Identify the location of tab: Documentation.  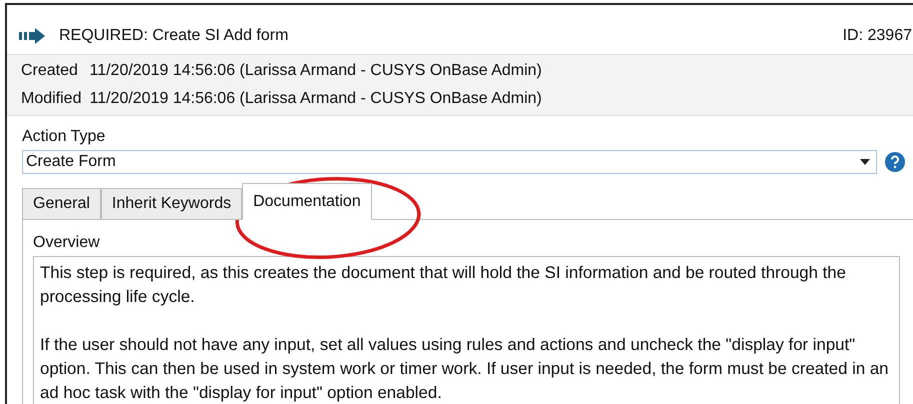
(307, 201).